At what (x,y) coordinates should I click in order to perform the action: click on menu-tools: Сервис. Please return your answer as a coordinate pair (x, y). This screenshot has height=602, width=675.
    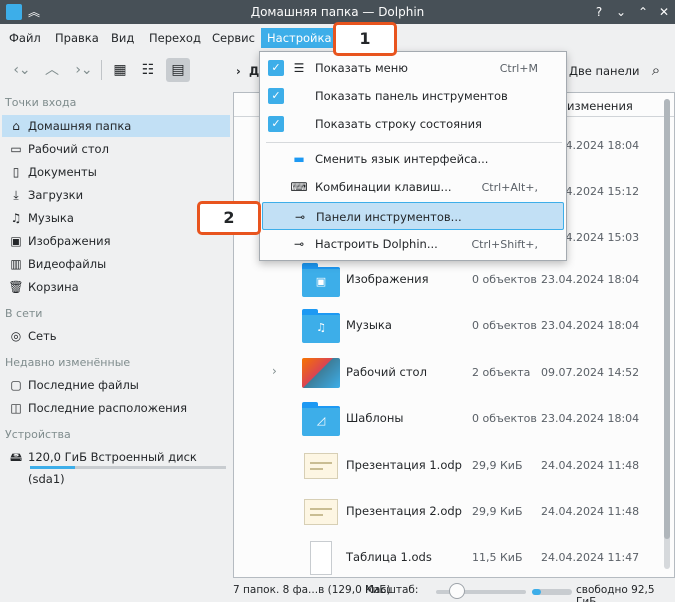
    Looking at the image, I should click on (233, 38).